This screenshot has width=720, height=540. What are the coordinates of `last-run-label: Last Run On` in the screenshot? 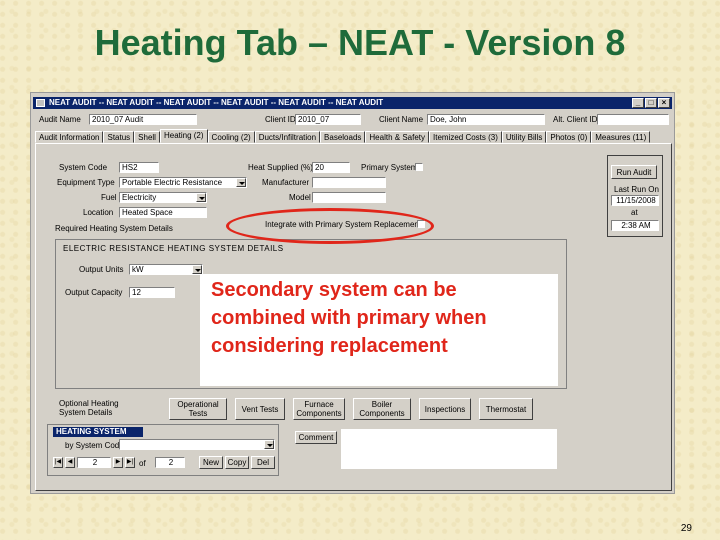 It's located at (636, 189).